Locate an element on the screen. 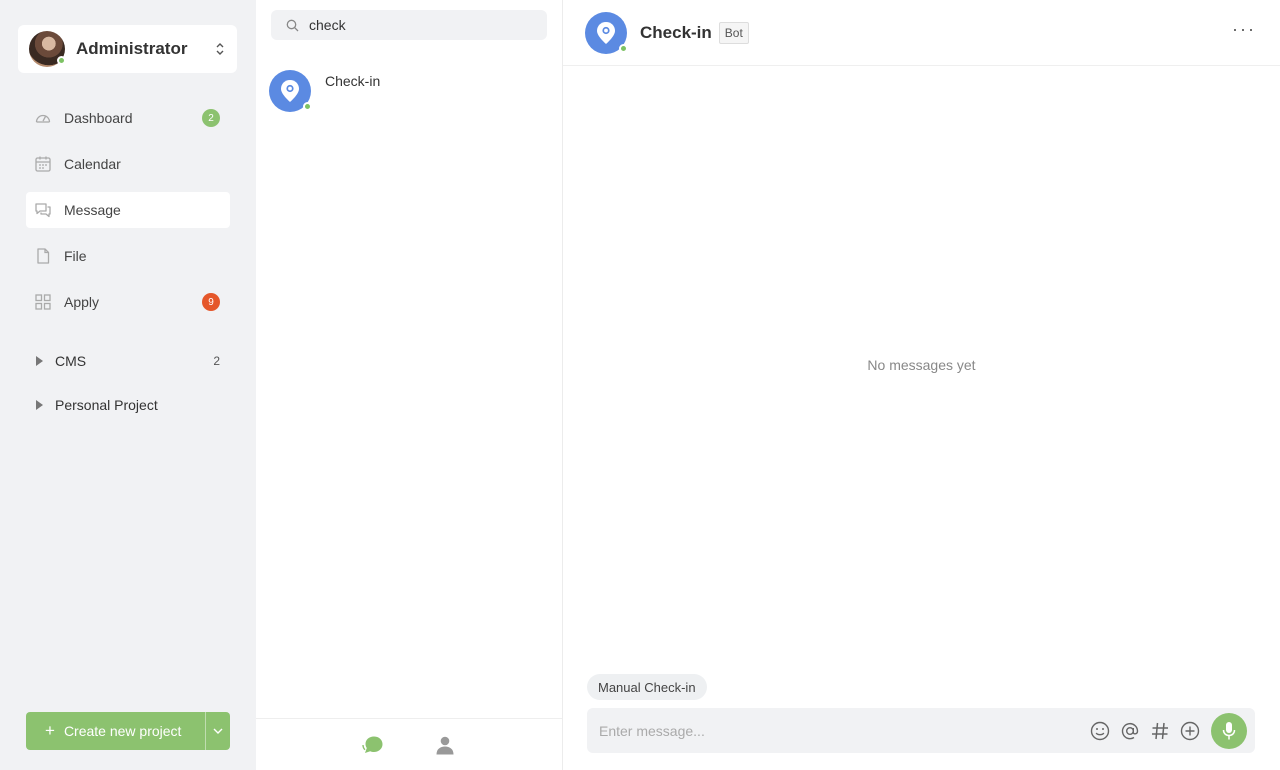 The image size is (1280, 770). search-input is located at coordinates (419, 25).